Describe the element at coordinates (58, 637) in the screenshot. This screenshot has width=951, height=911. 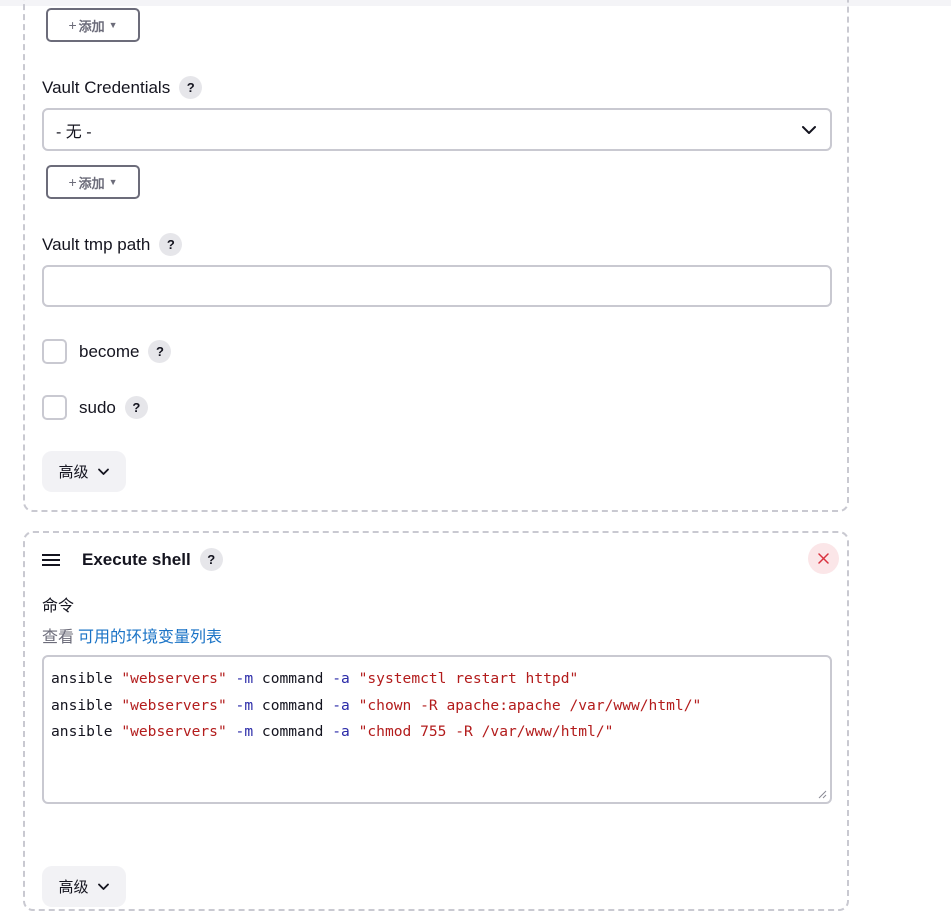
I see `env-prefix: 查看` at that location.